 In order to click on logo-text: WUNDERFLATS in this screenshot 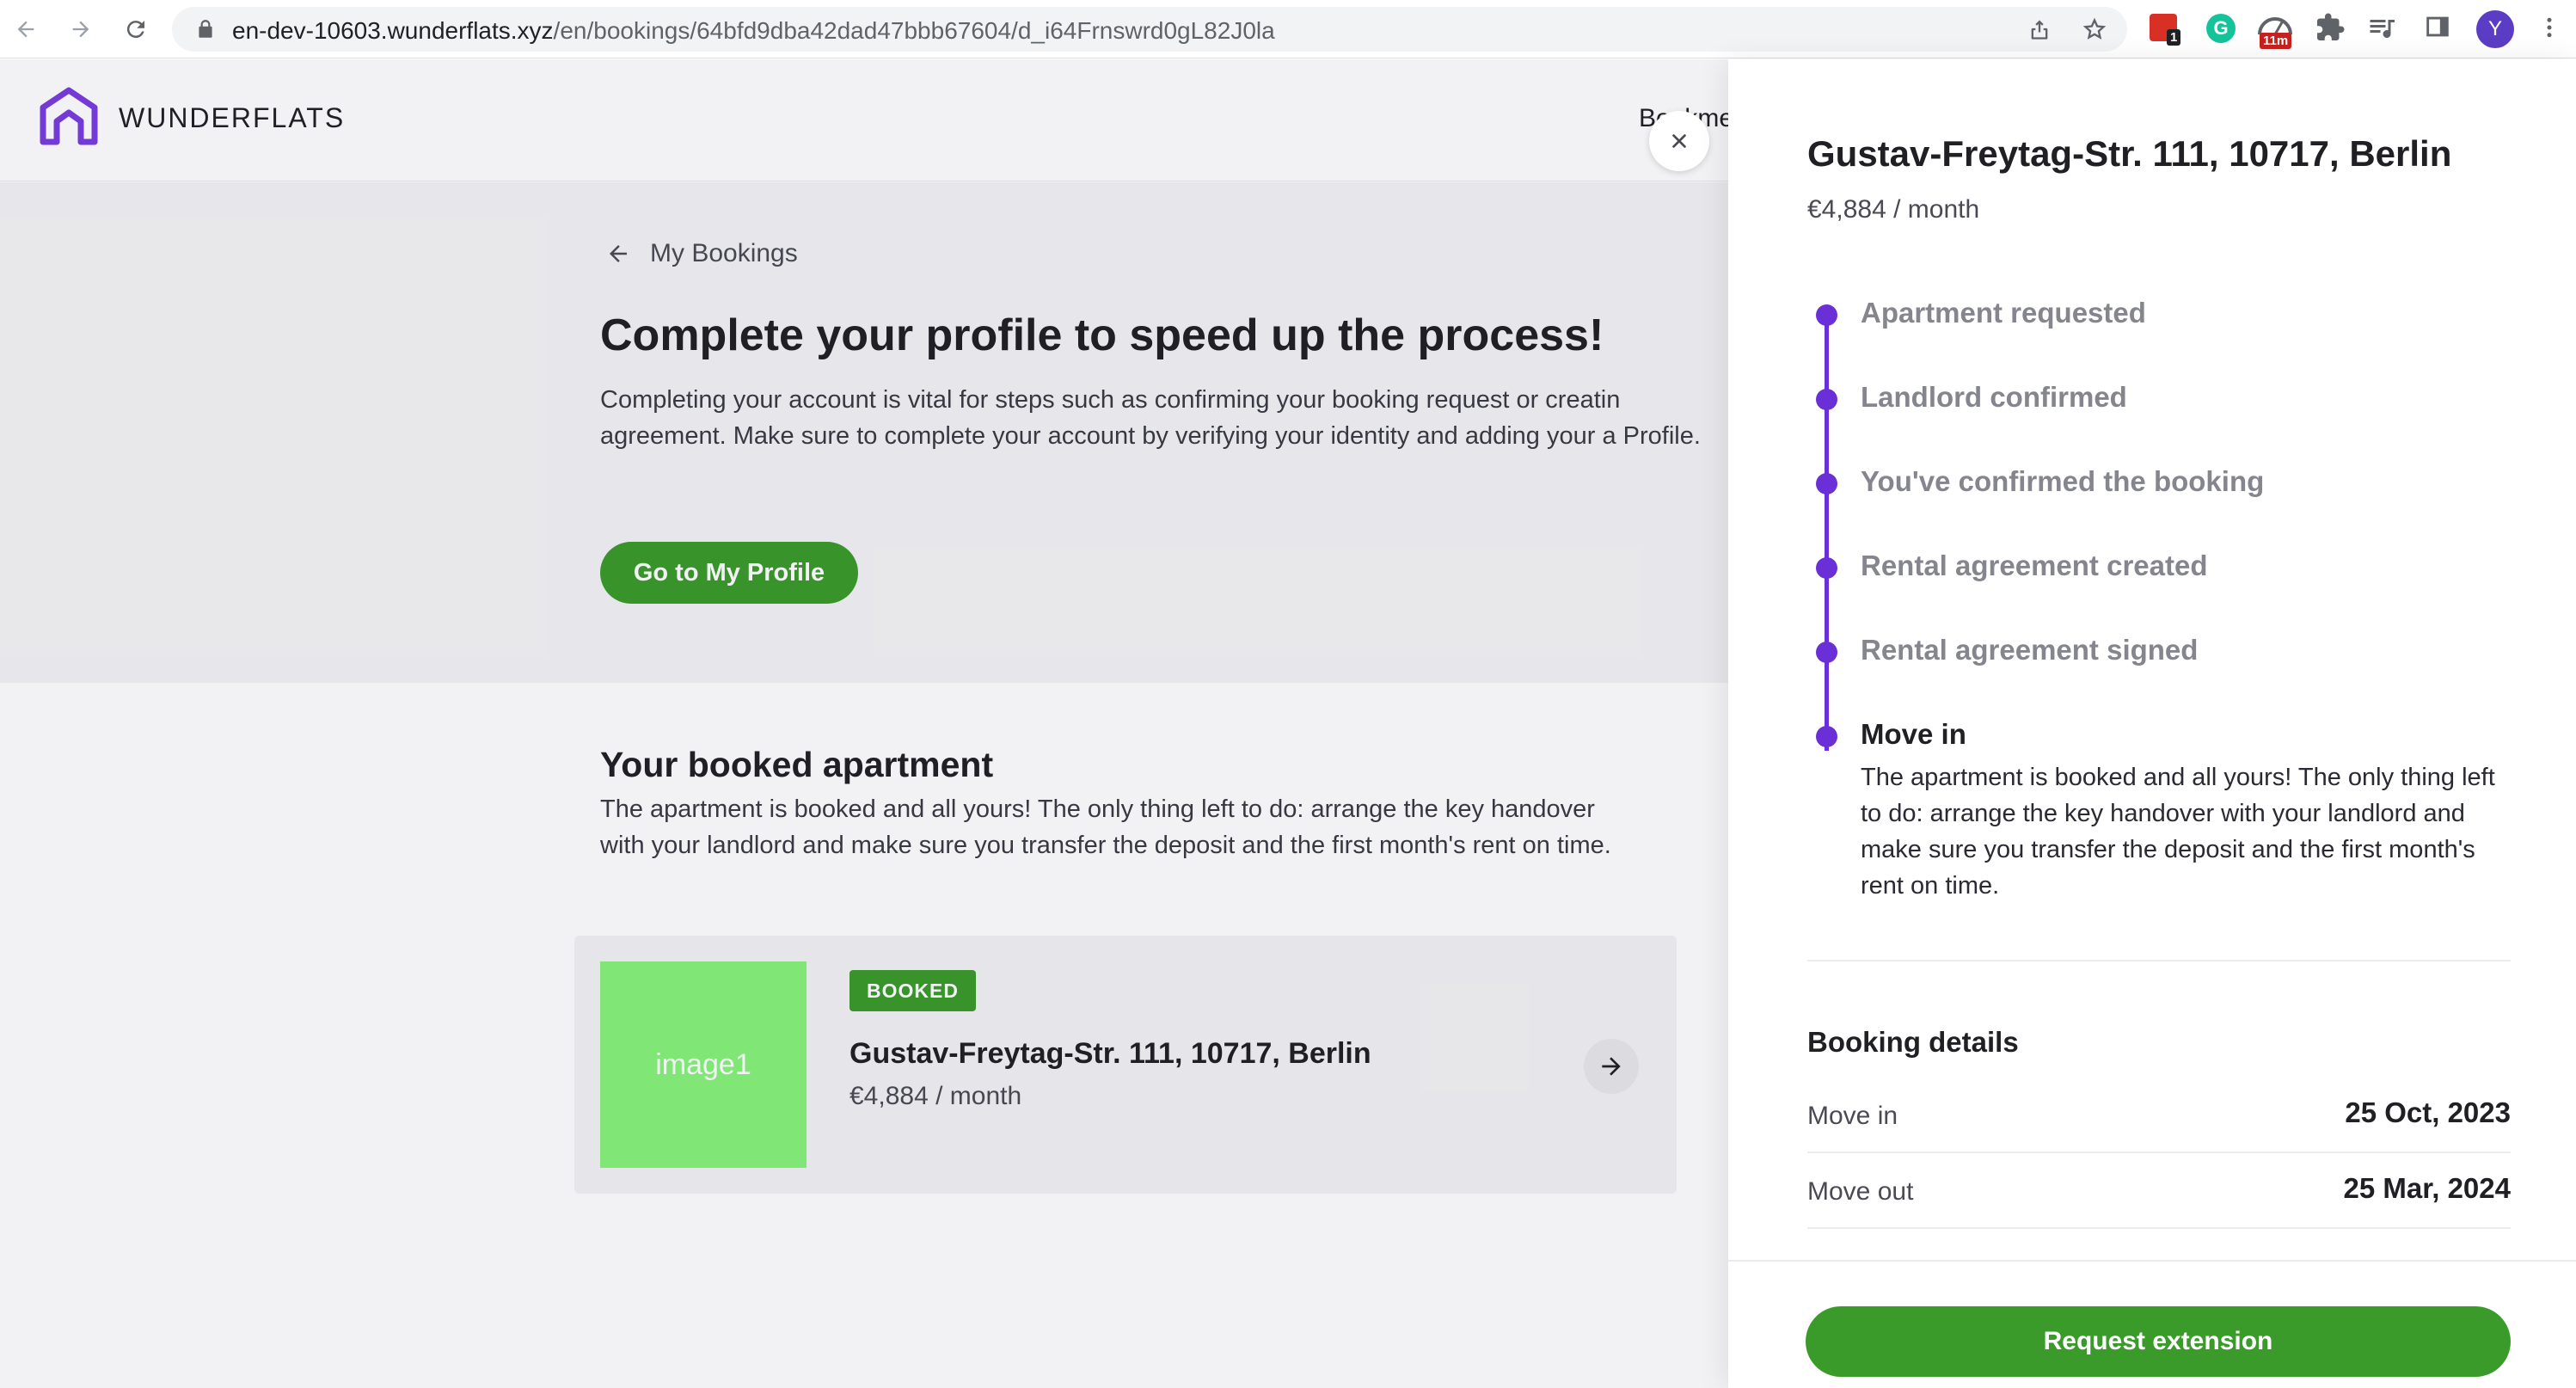, I will do `click(232, 118)`.